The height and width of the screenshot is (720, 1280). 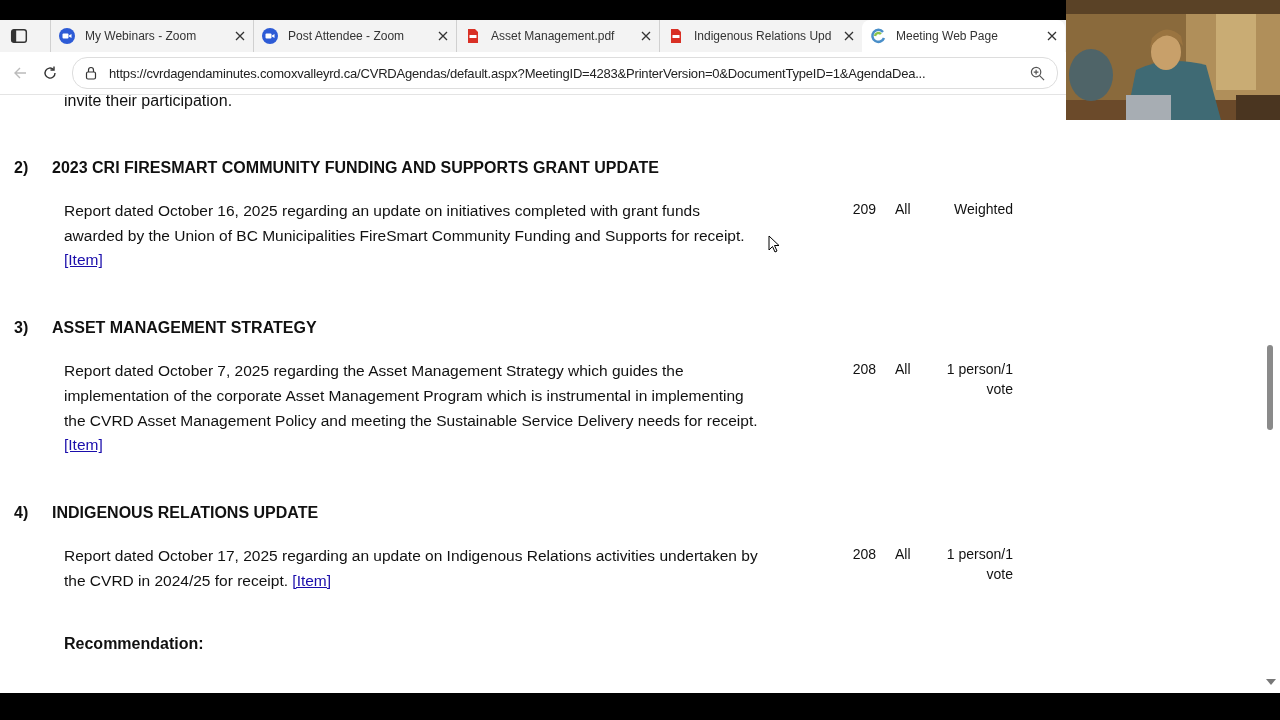 I want to click on report-text: Report dated October 16, 2025 regarding an update on initiatives completed with grant funds awarded by the Union of BC Municipalities FireSmart Community Funding and Supports for receipt. [Item], so click(x=405, y=236).